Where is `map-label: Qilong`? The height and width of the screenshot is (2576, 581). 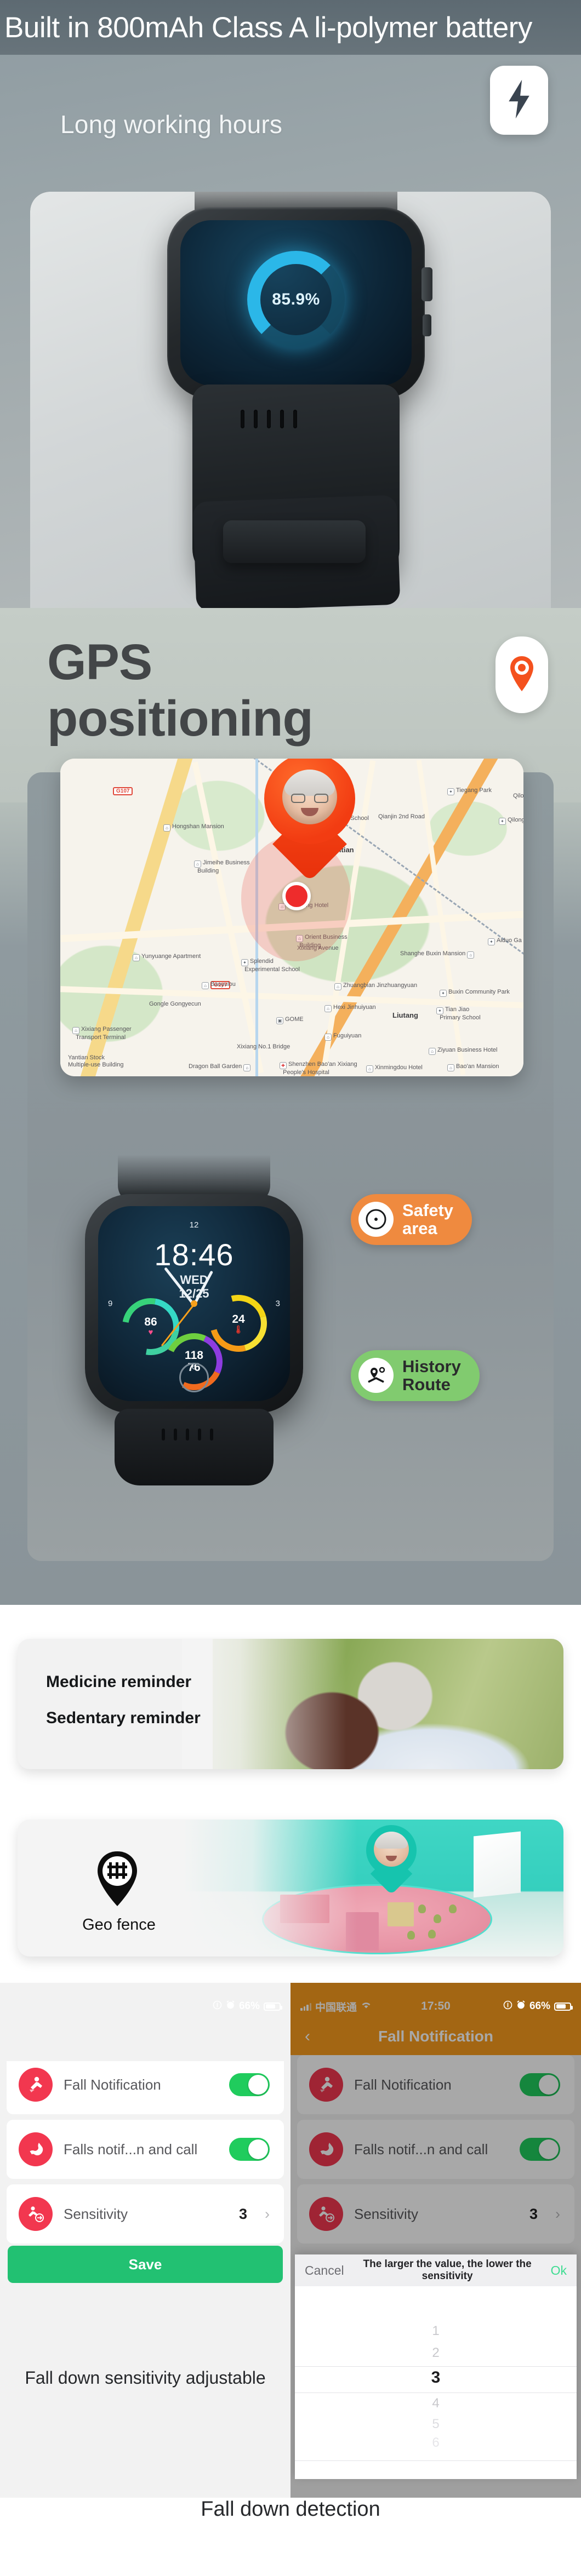 map-label: Qilong is located at coordinates (518, 796).